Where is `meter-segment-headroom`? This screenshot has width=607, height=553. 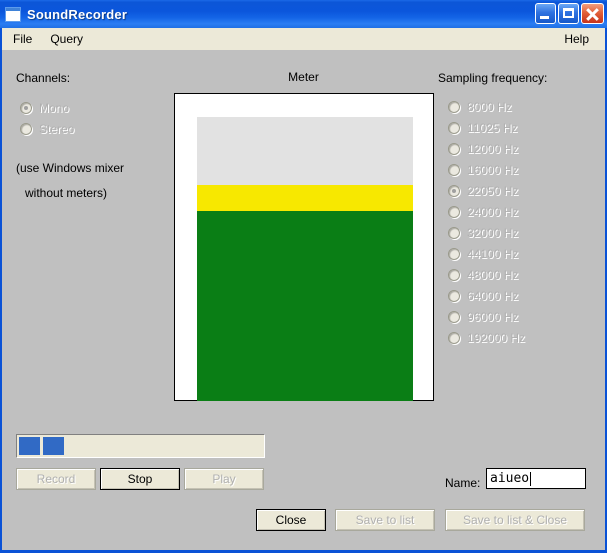
meter-segment-headroom is located at coordinates (305, 151).